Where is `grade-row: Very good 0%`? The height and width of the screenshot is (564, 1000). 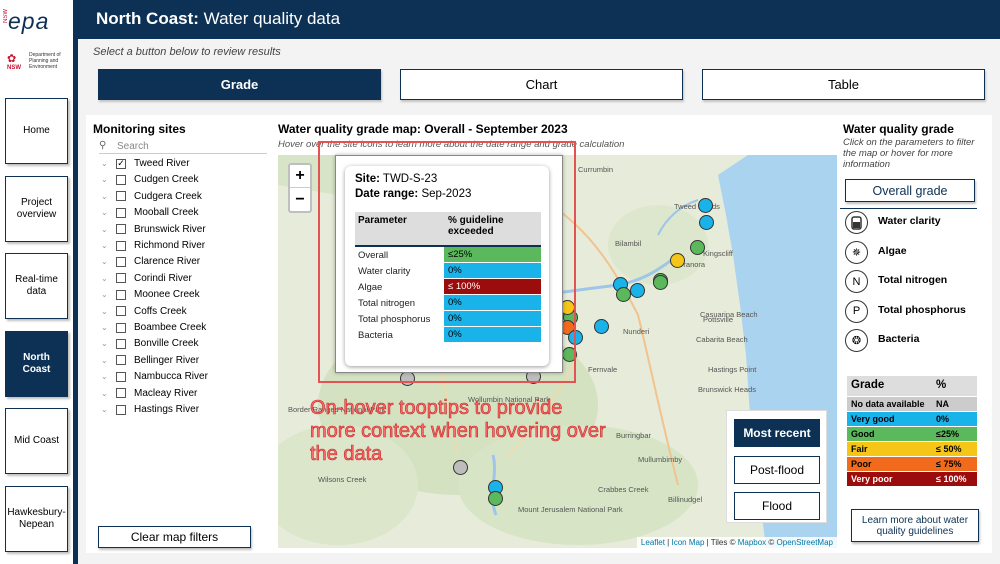 grade-row: Very good 0% is located at coordinates (912, 418).